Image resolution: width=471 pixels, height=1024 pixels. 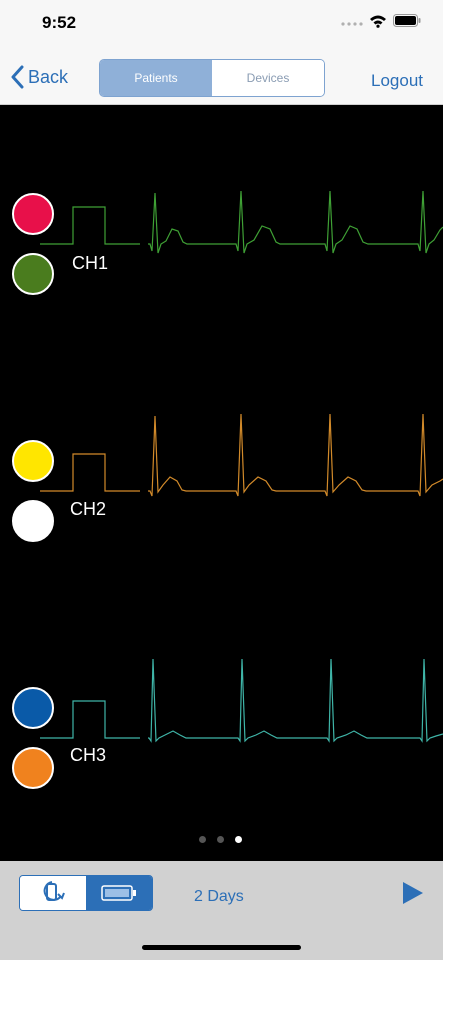 I want to click on chevron-left-icon, so click(x=17, y=77).